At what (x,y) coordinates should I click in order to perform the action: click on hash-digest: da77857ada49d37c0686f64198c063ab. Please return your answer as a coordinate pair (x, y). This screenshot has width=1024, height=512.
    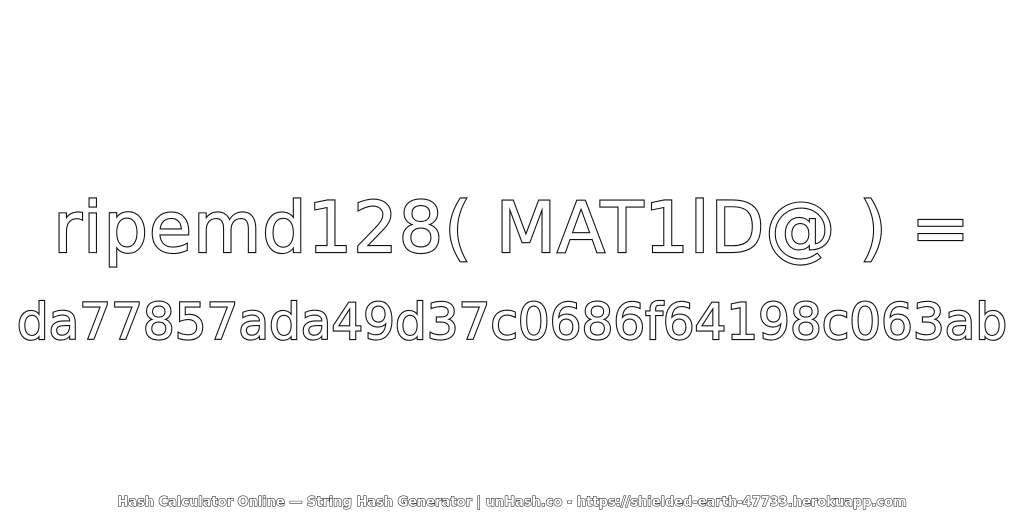
    Looking at the image, I should click on (512, 322).